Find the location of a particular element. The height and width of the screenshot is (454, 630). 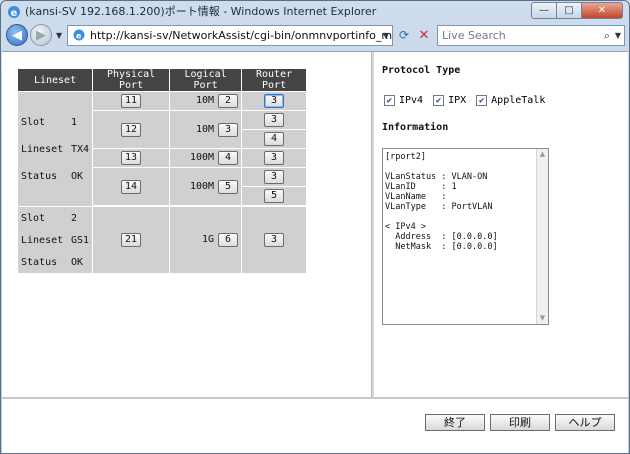

logical-port-cell: 100M 5 is located at coordinates (206, 186).